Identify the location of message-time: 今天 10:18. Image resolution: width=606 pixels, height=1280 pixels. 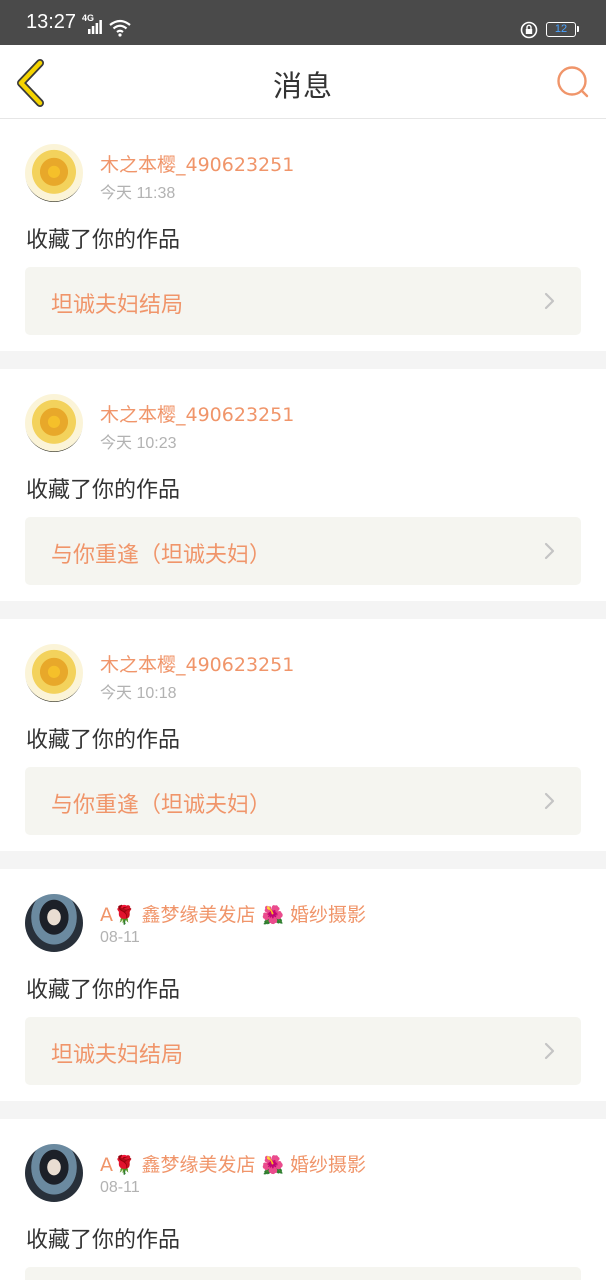
(138, 693).